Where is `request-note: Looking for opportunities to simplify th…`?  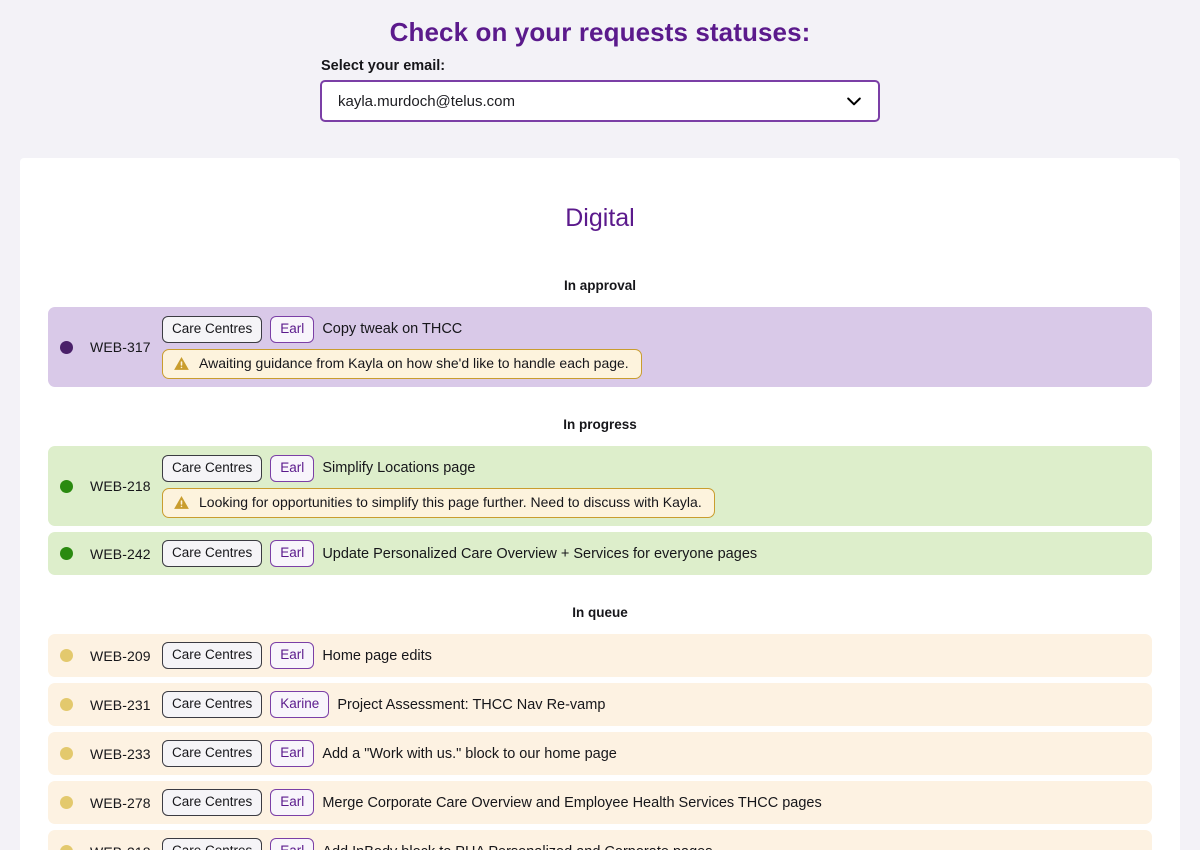
request-note: Looking for opportunities to simplify th… is located at coordinates (438, 502).